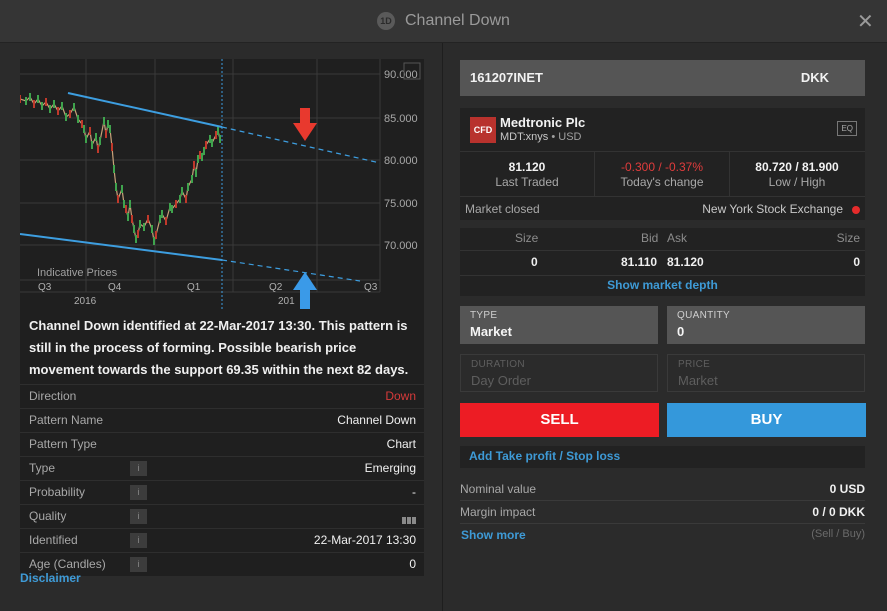 This screenshot has width=887, height=611. I want to click on field-value: Market, so click(698, 380).